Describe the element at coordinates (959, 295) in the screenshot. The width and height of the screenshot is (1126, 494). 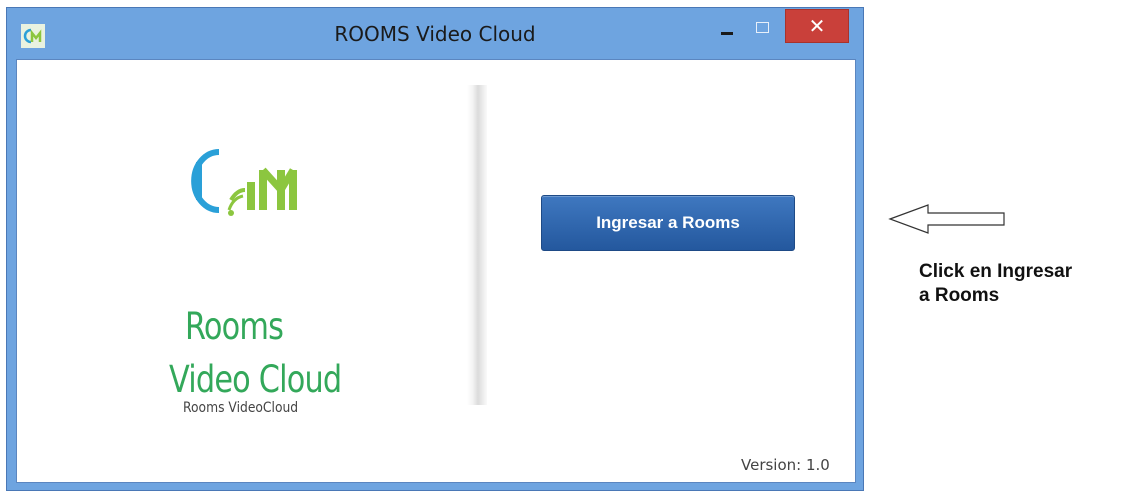
I see `annotation-line2: a Rooms` at that location.